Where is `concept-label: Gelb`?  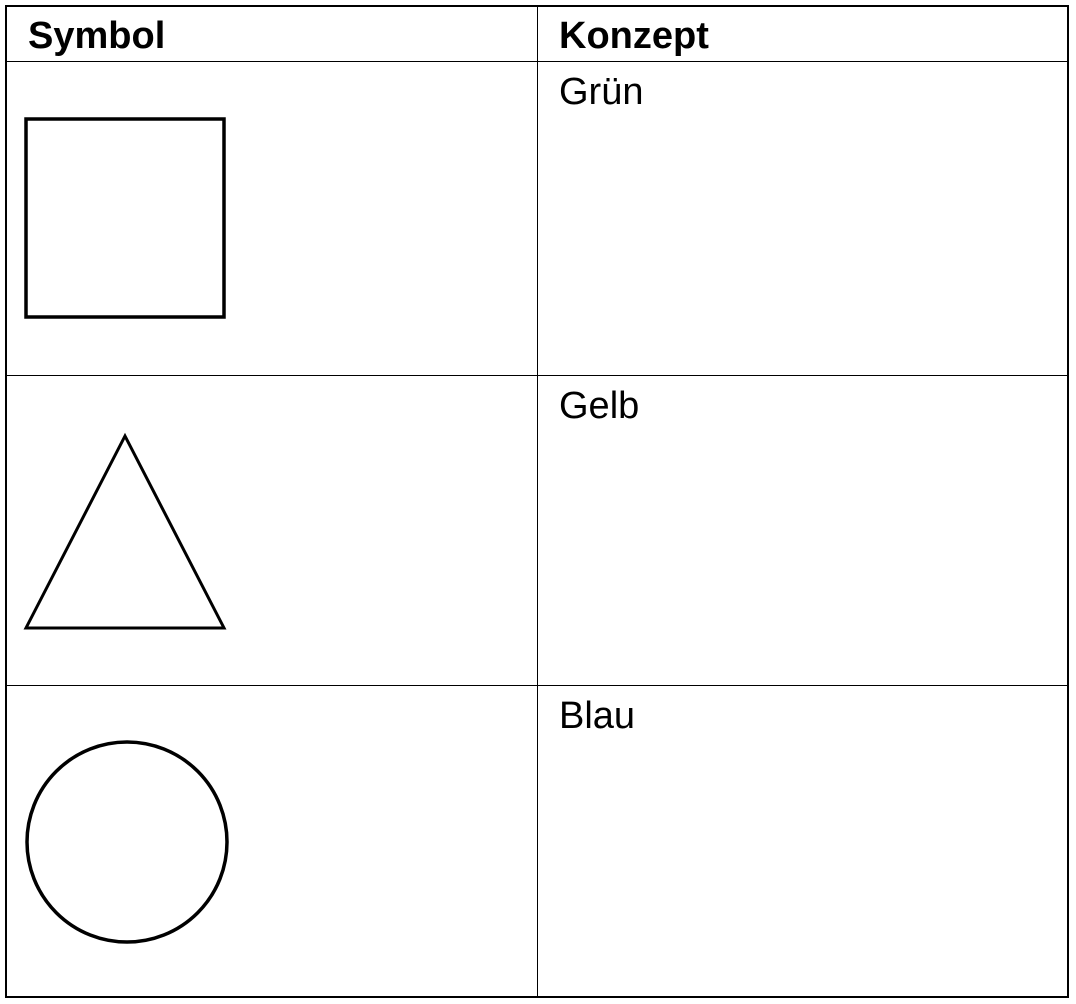
concept-label: Gelb is located at coordinates (599, 406).